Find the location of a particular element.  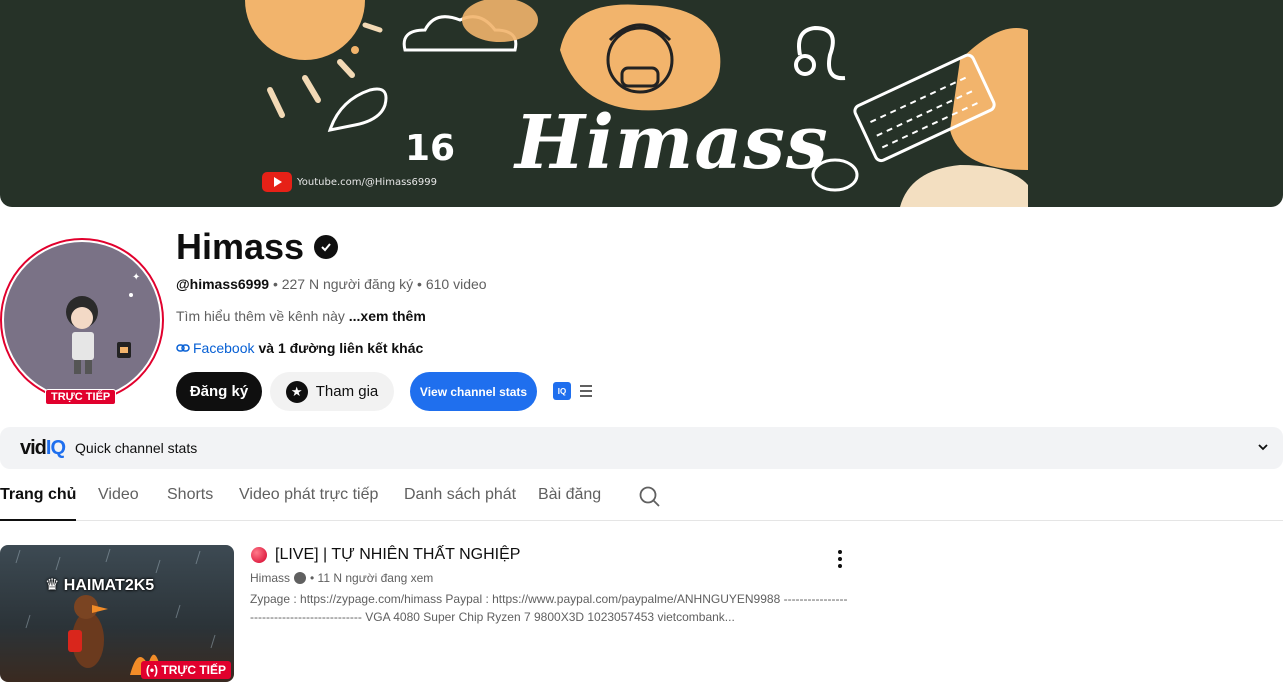

thumbnail-live-badge: (•) TRỰC TIẾP is located at coordinates (185, 670).